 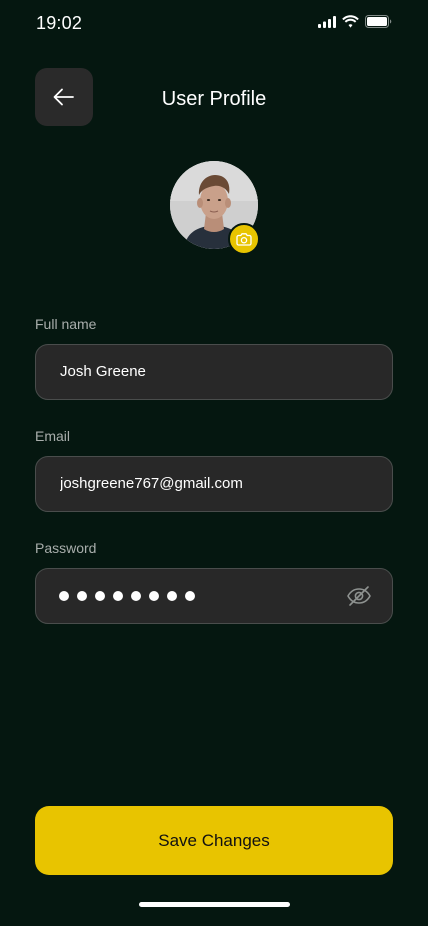 What do you see at coordinates (53, 436) in the screenshot?
I see `email-label: Email` at bounding box center [53, 436].